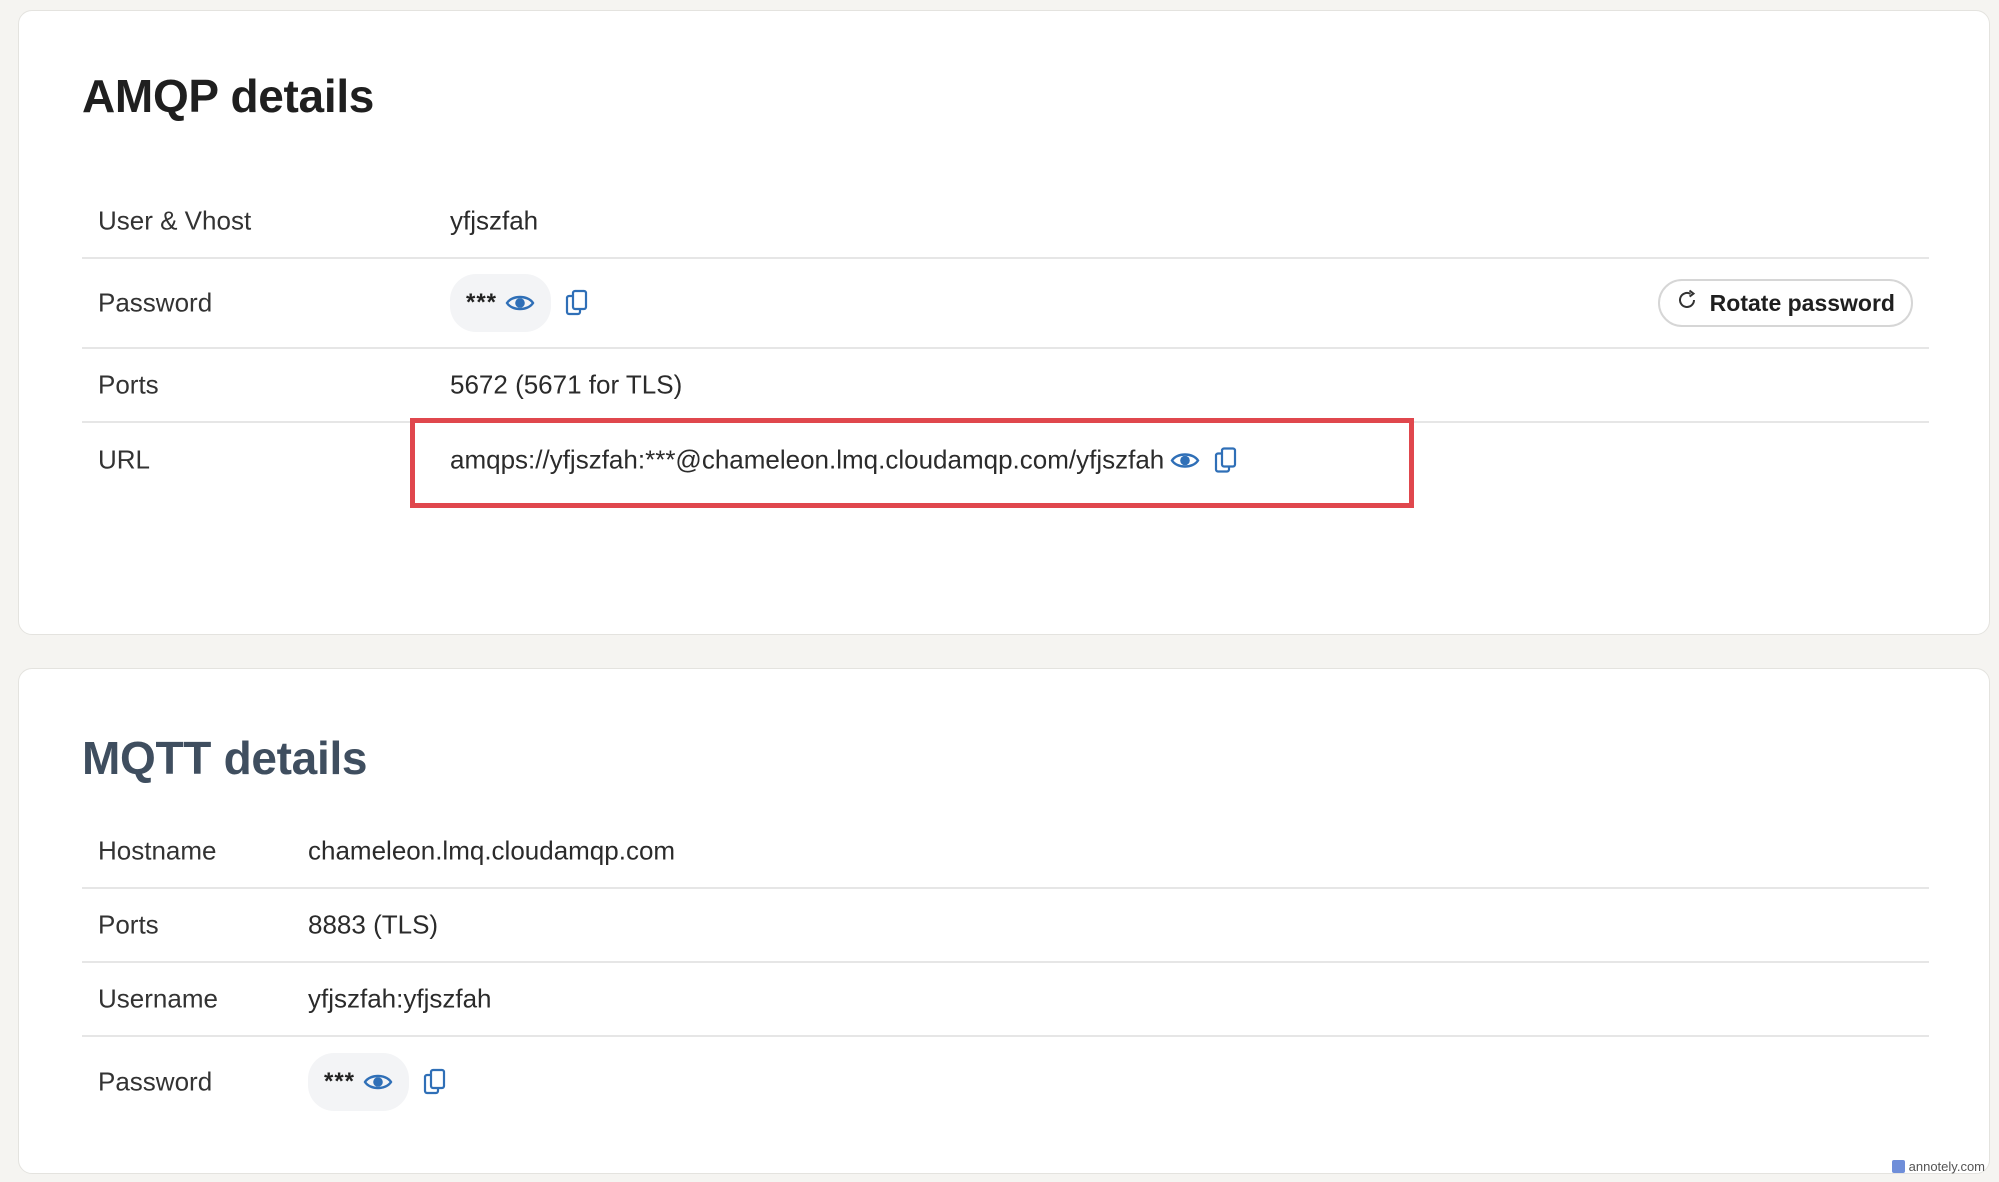 The image size is (1999, 1182). I want to click on url-label: URL, so click(124, 459).